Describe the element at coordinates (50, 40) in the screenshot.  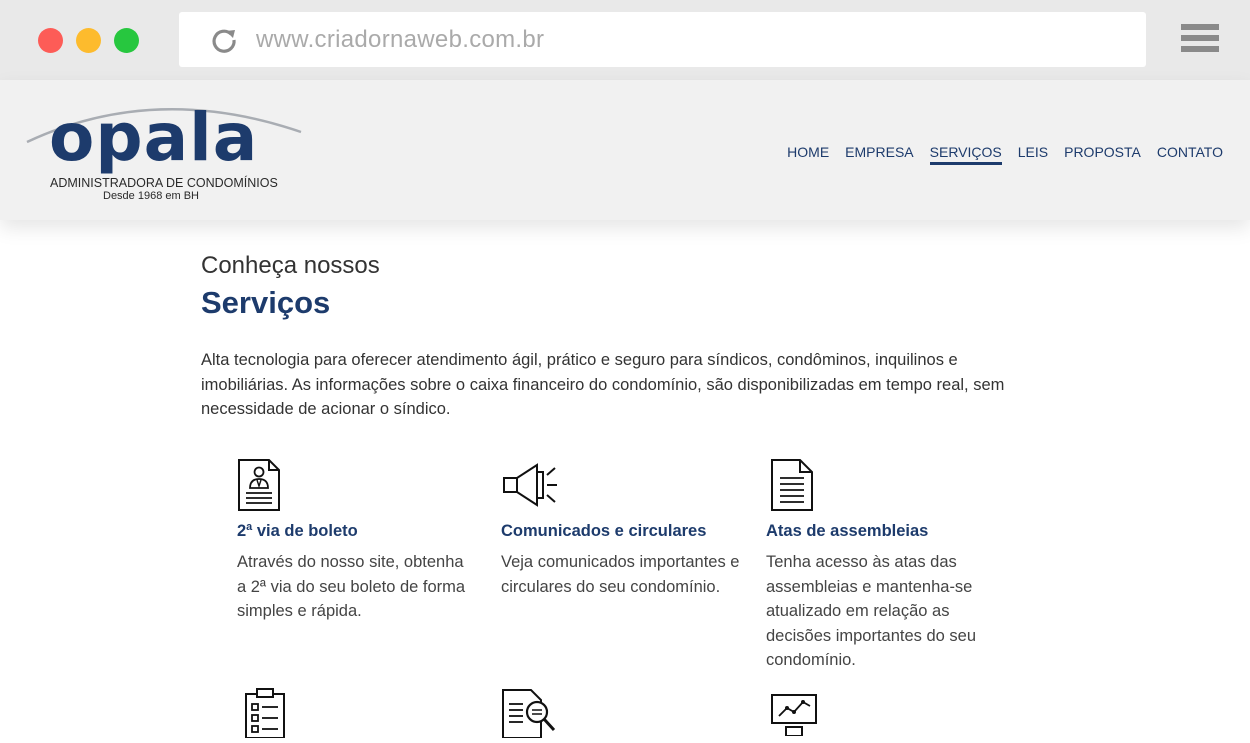
I see `close-window-button` at that location.